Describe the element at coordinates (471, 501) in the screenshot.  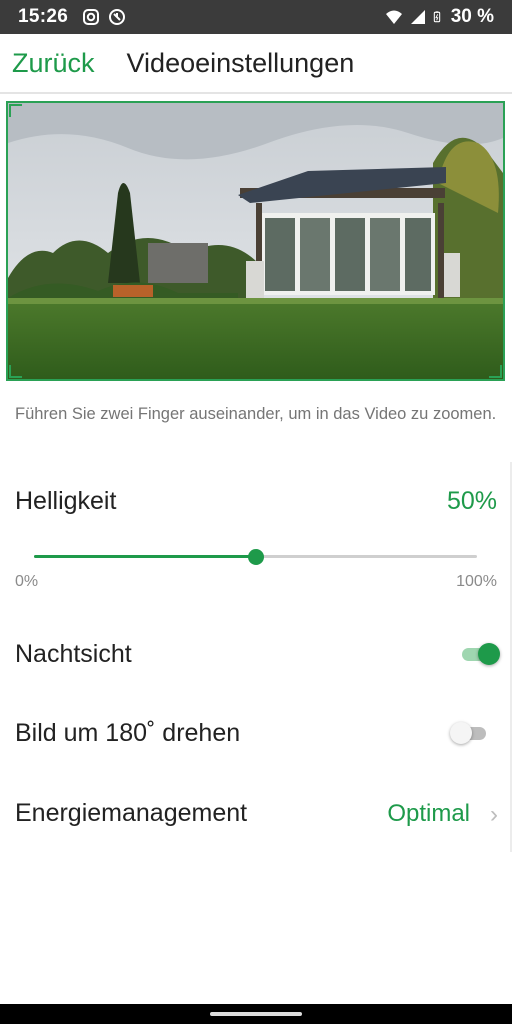
I see `brightness-value: 50%` at that location.